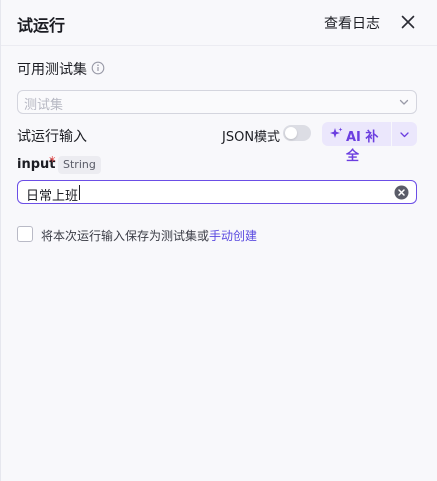 This screenshot has width=437, height=481. What do you see at coordinates (291, 133) in the screenshot?
I see `toggle-knob` at bounding box center [291, 133].